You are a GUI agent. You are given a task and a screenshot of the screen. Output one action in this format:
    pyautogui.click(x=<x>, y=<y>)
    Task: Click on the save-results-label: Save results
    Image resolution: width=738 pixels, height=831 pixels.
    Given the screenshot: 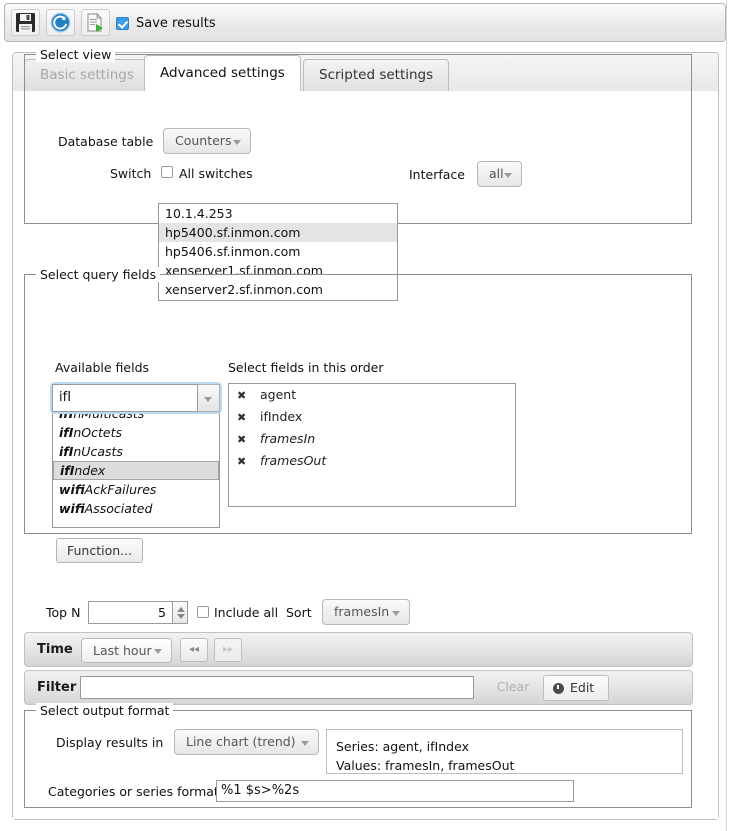 What is the action you would take?
    pyautogui.click(x=176, y=23)
    